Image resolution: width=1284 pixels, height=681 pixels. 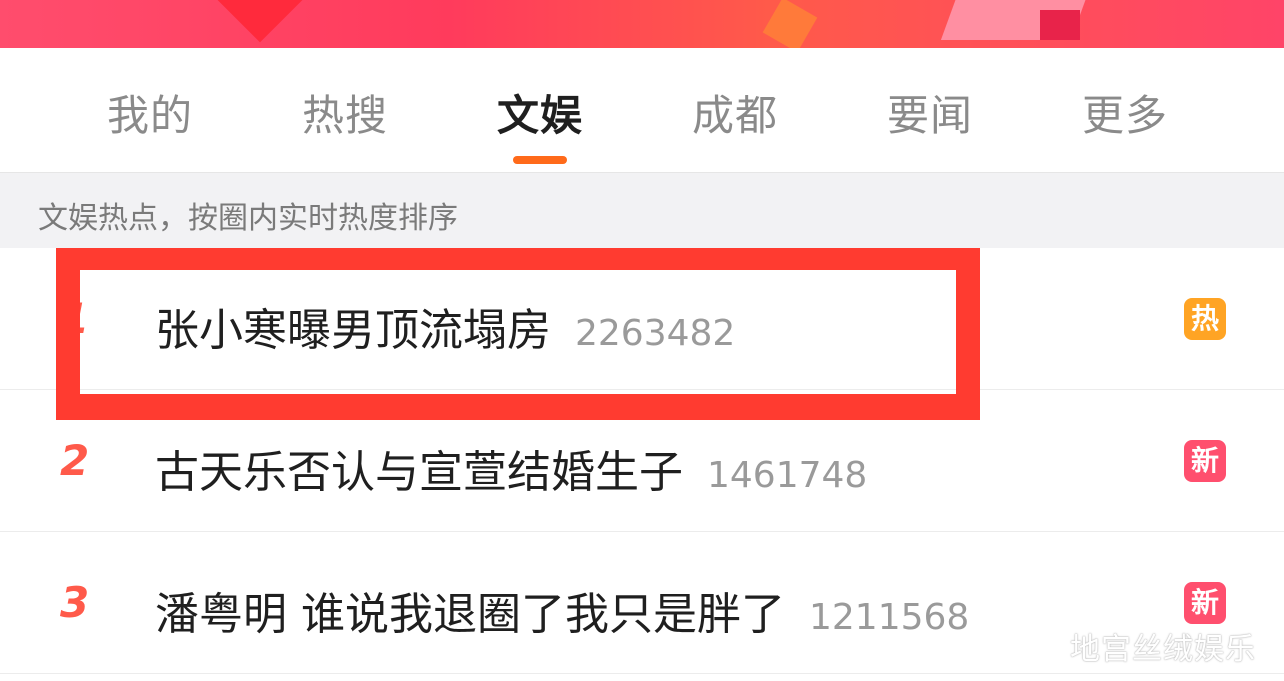 I want to click on tab-news: 要闻, so click(x=930, y=112).